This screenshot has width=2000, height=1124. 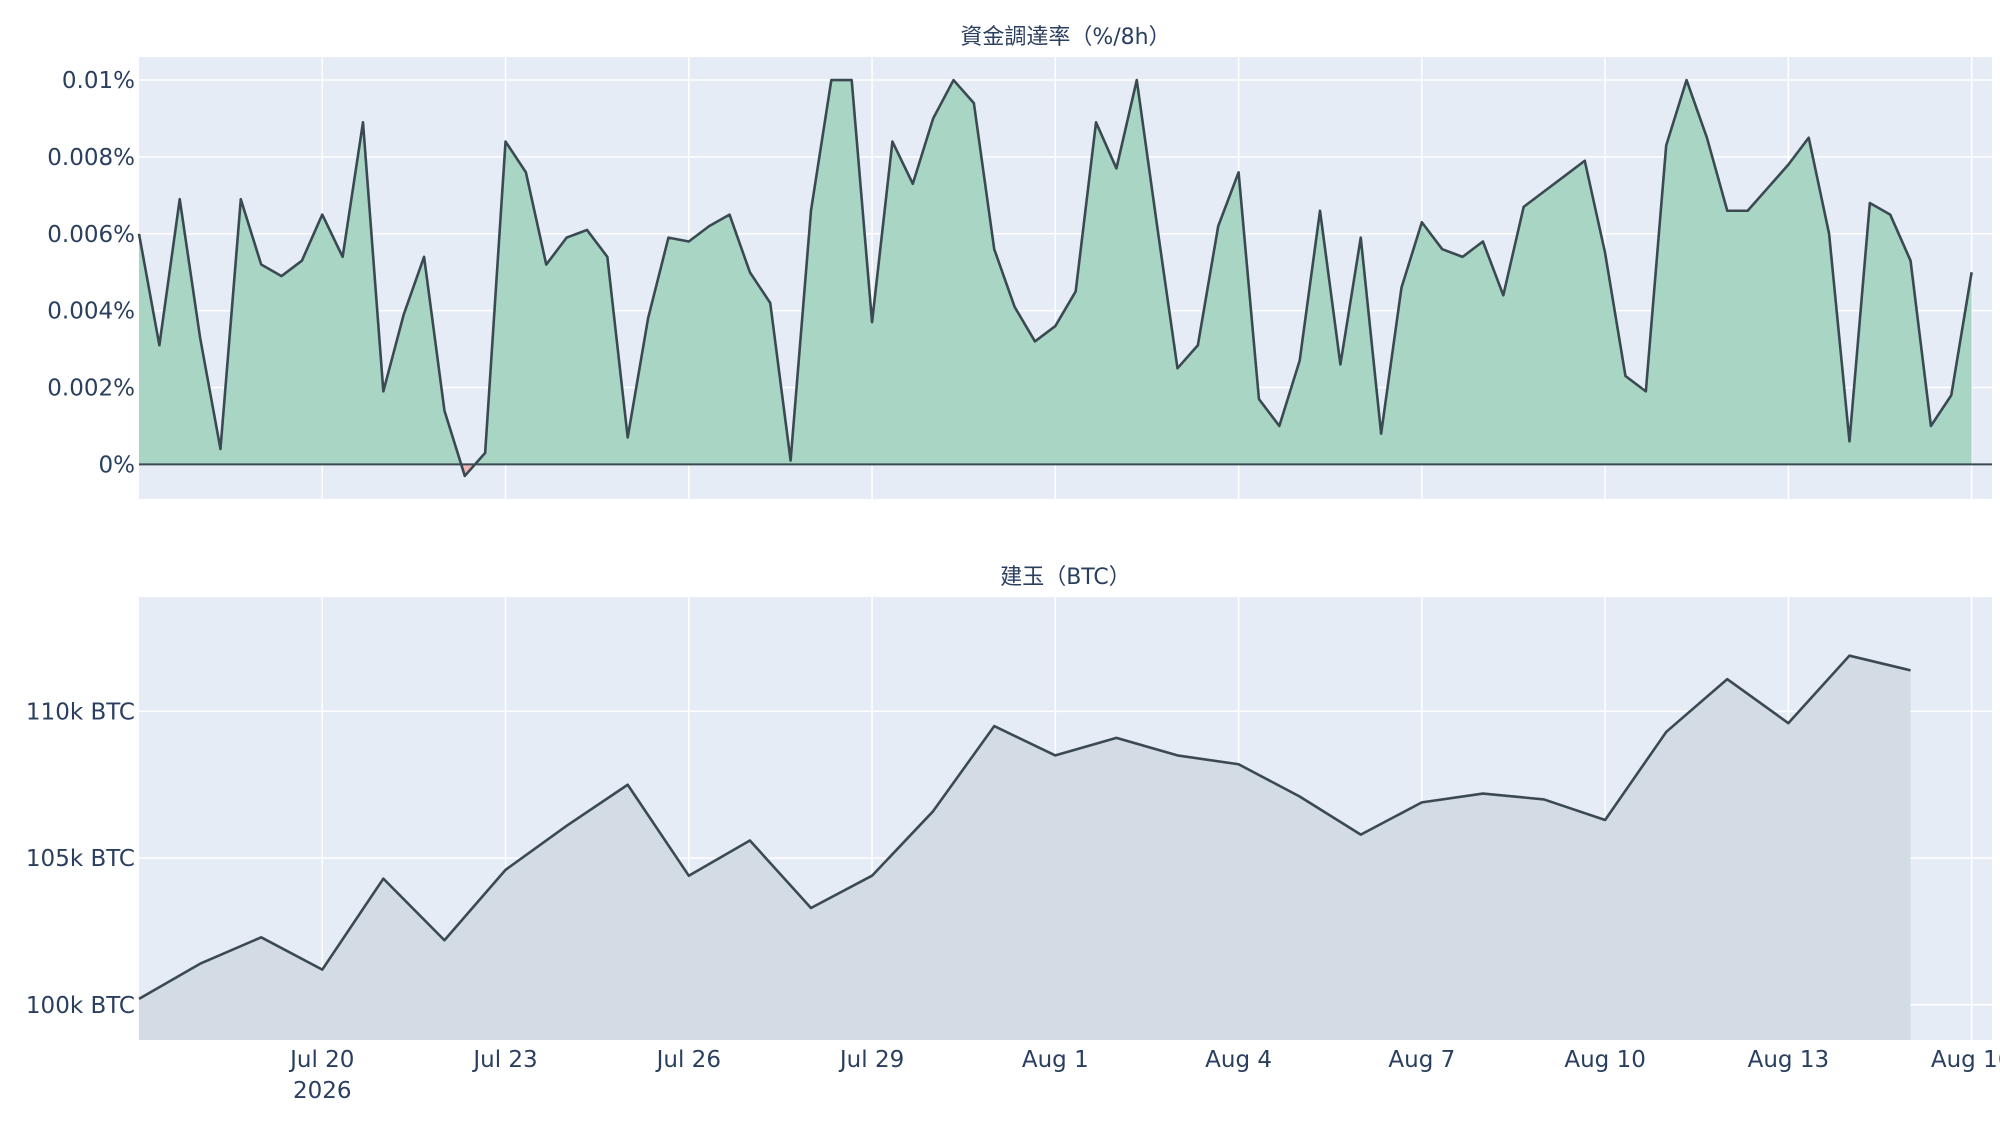 I want to click on funding-rate-y-tick-label-1: 0.002%, so click(x=91, y=389).